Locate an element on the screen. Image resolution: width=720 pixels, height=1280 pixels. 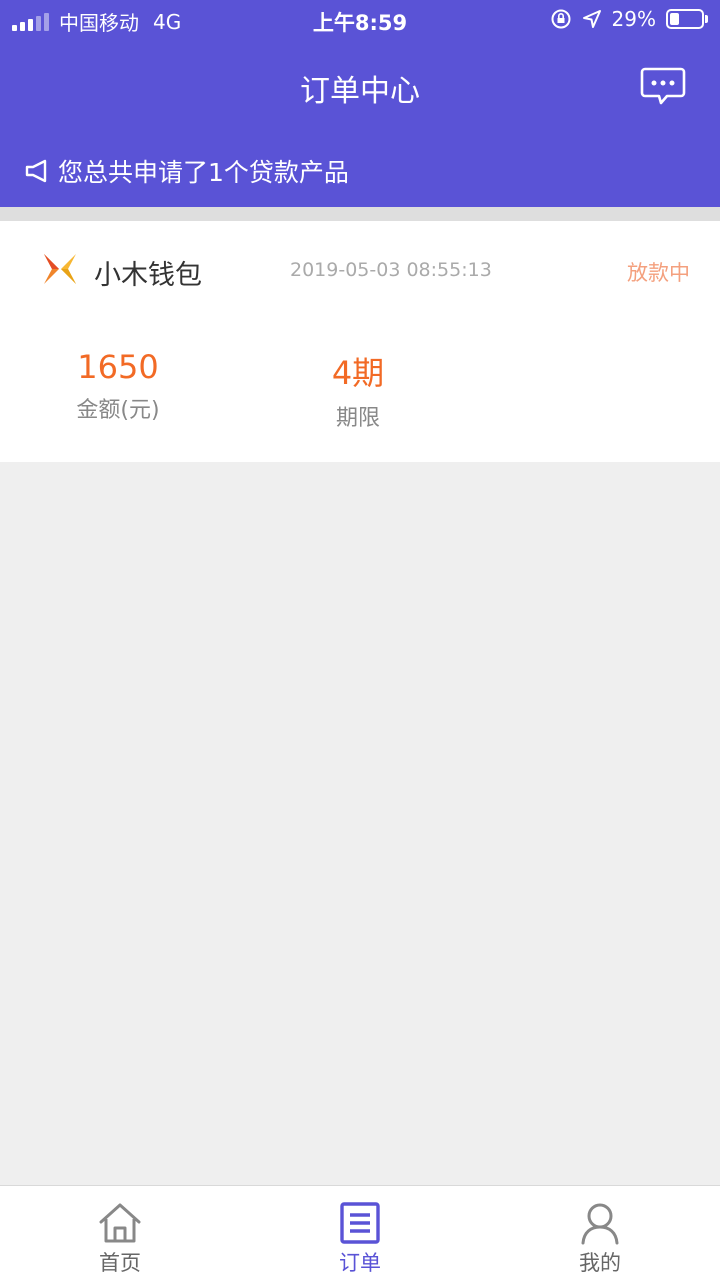
product-logo is located at coordinates (60, 269).